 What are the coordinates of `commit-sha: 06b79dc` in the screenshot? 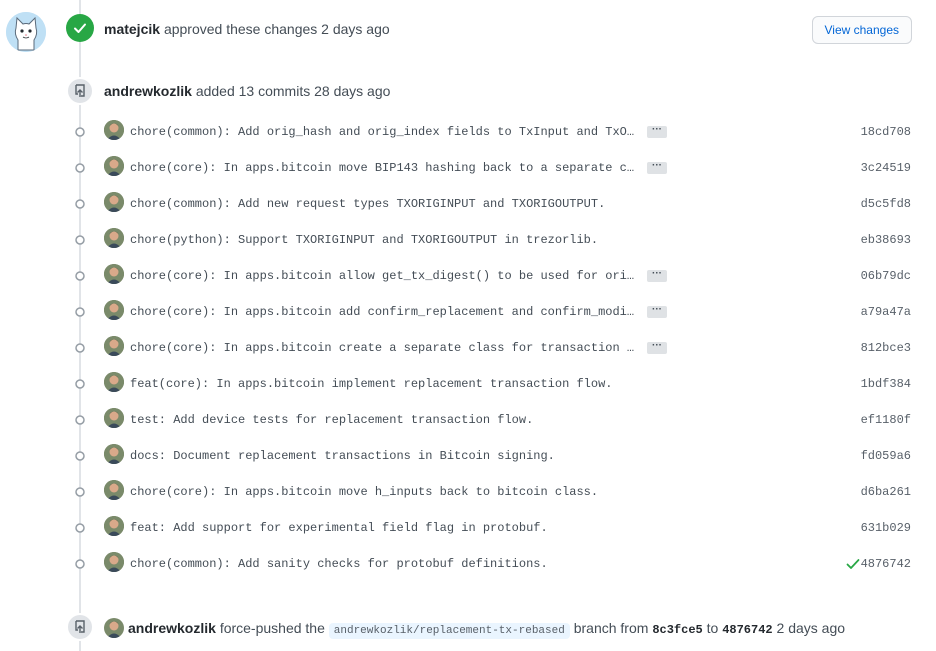 It's located at (886, 276).